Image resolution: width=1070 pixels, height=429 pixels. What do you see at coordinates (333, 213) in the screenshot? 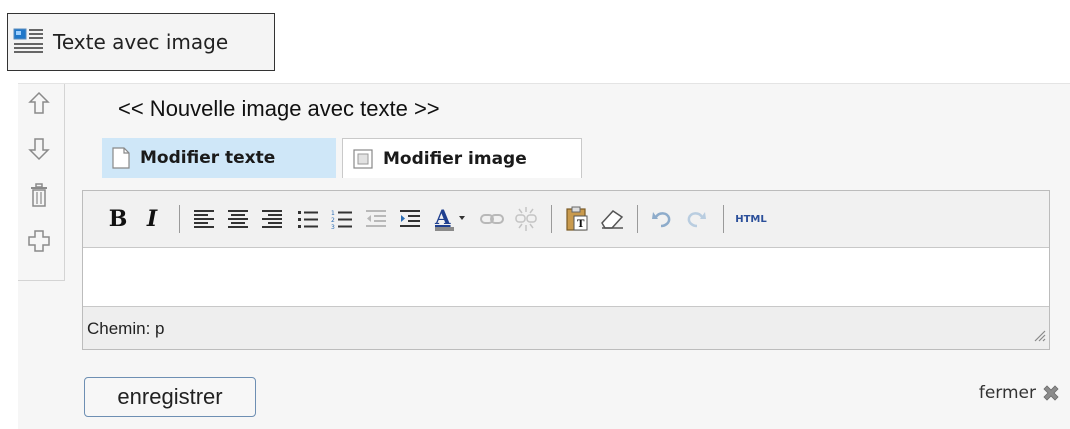
I see `svg-text: 1` at bounding box center [333, 213].